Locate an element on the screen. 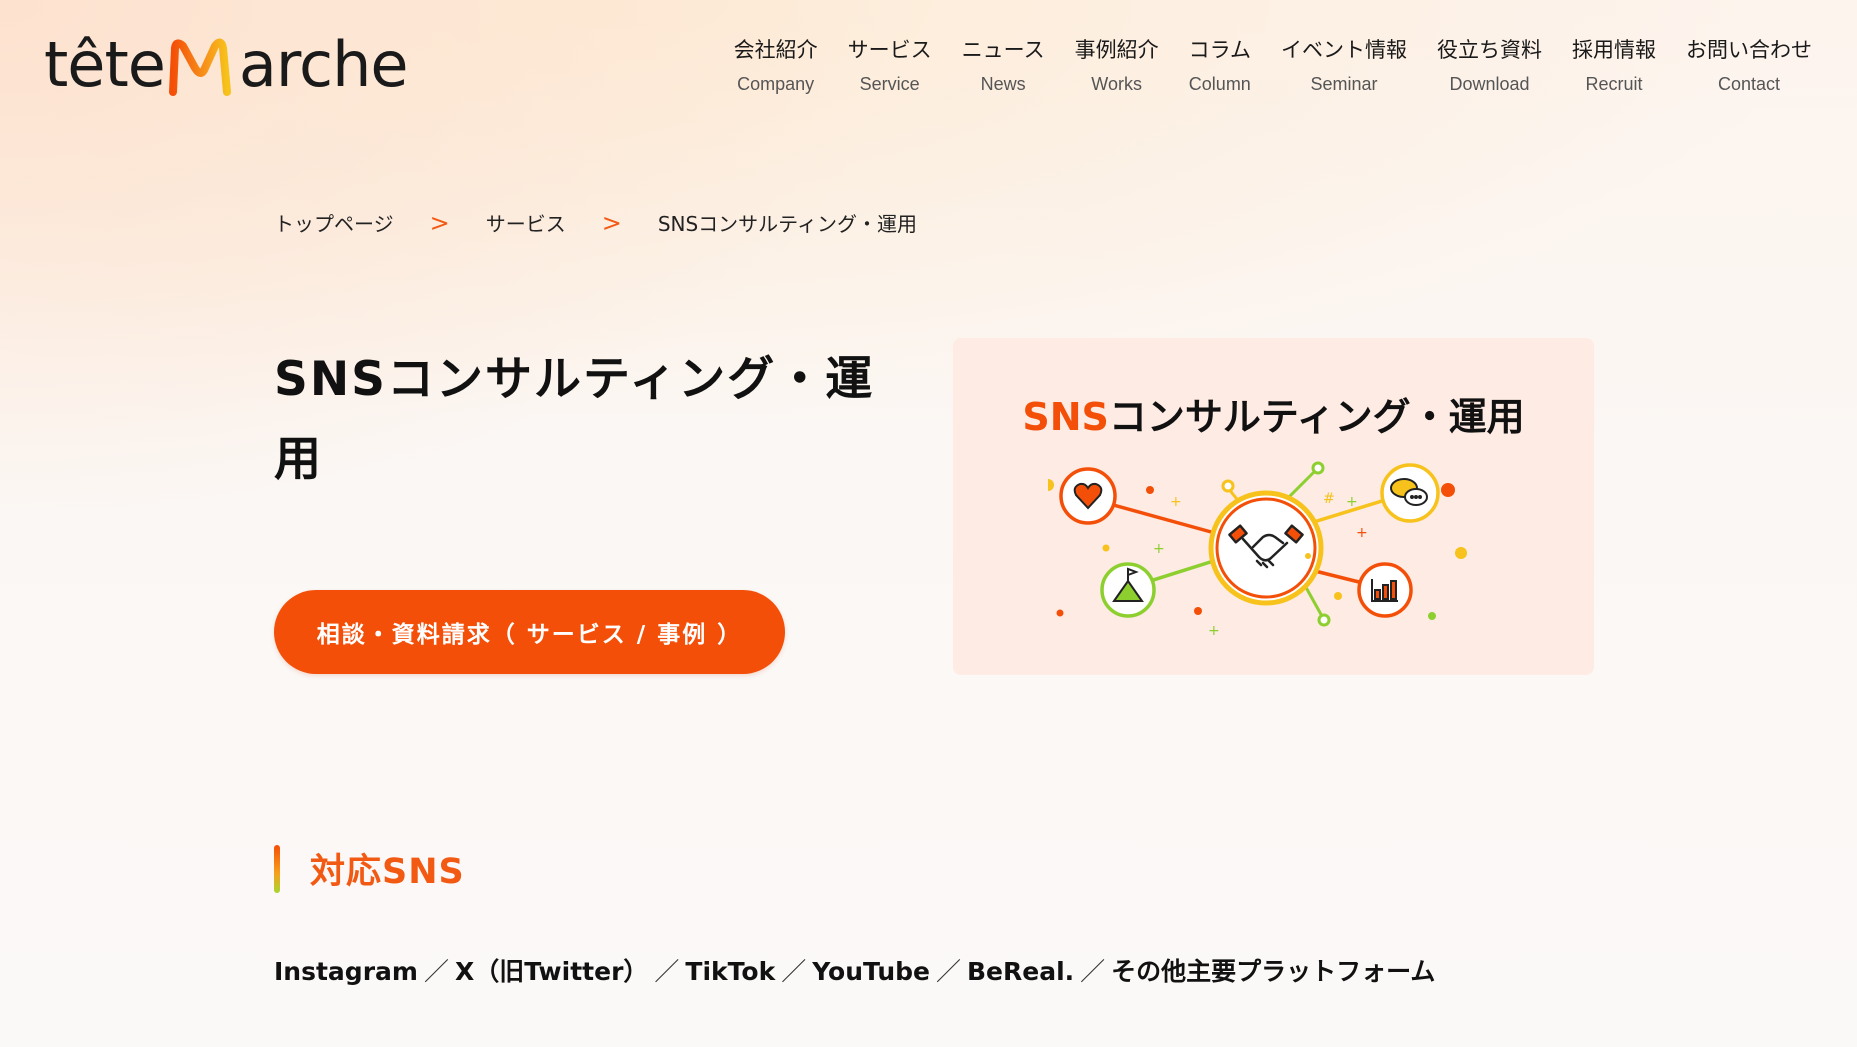  nav-label-en: Download is located at coordinates (1489, 84).